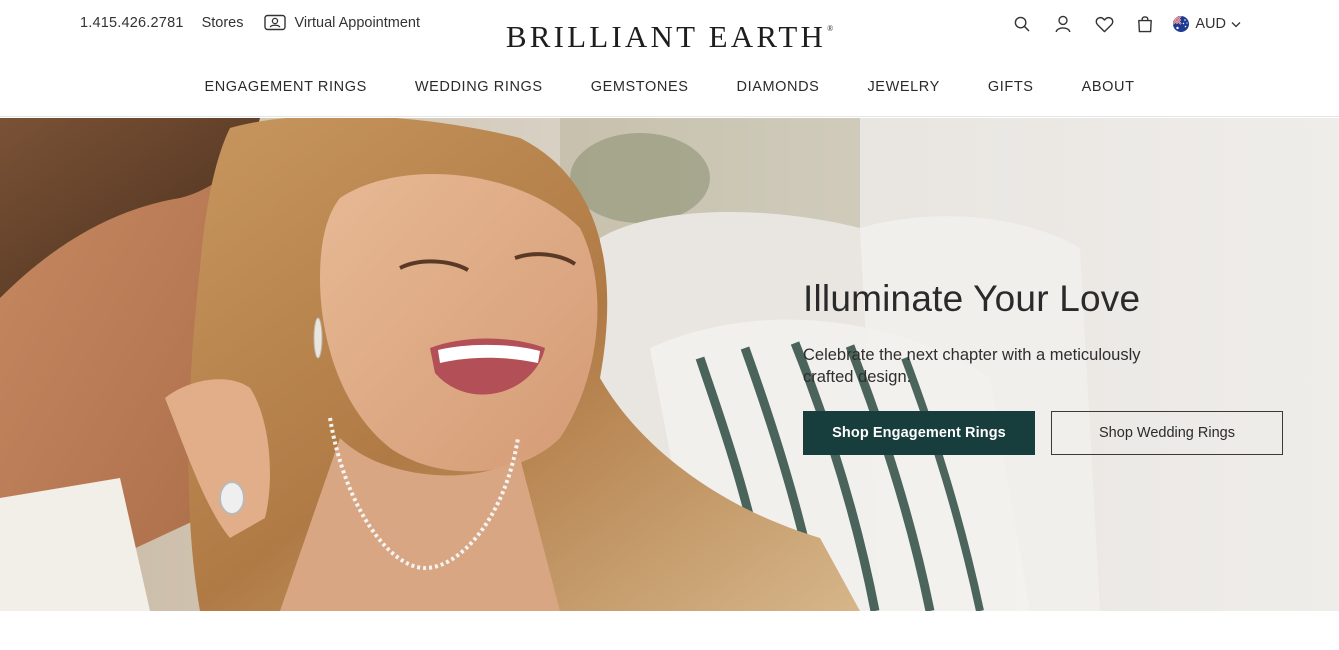  I want to click on header-actions: AUD, so click(1125, 24).